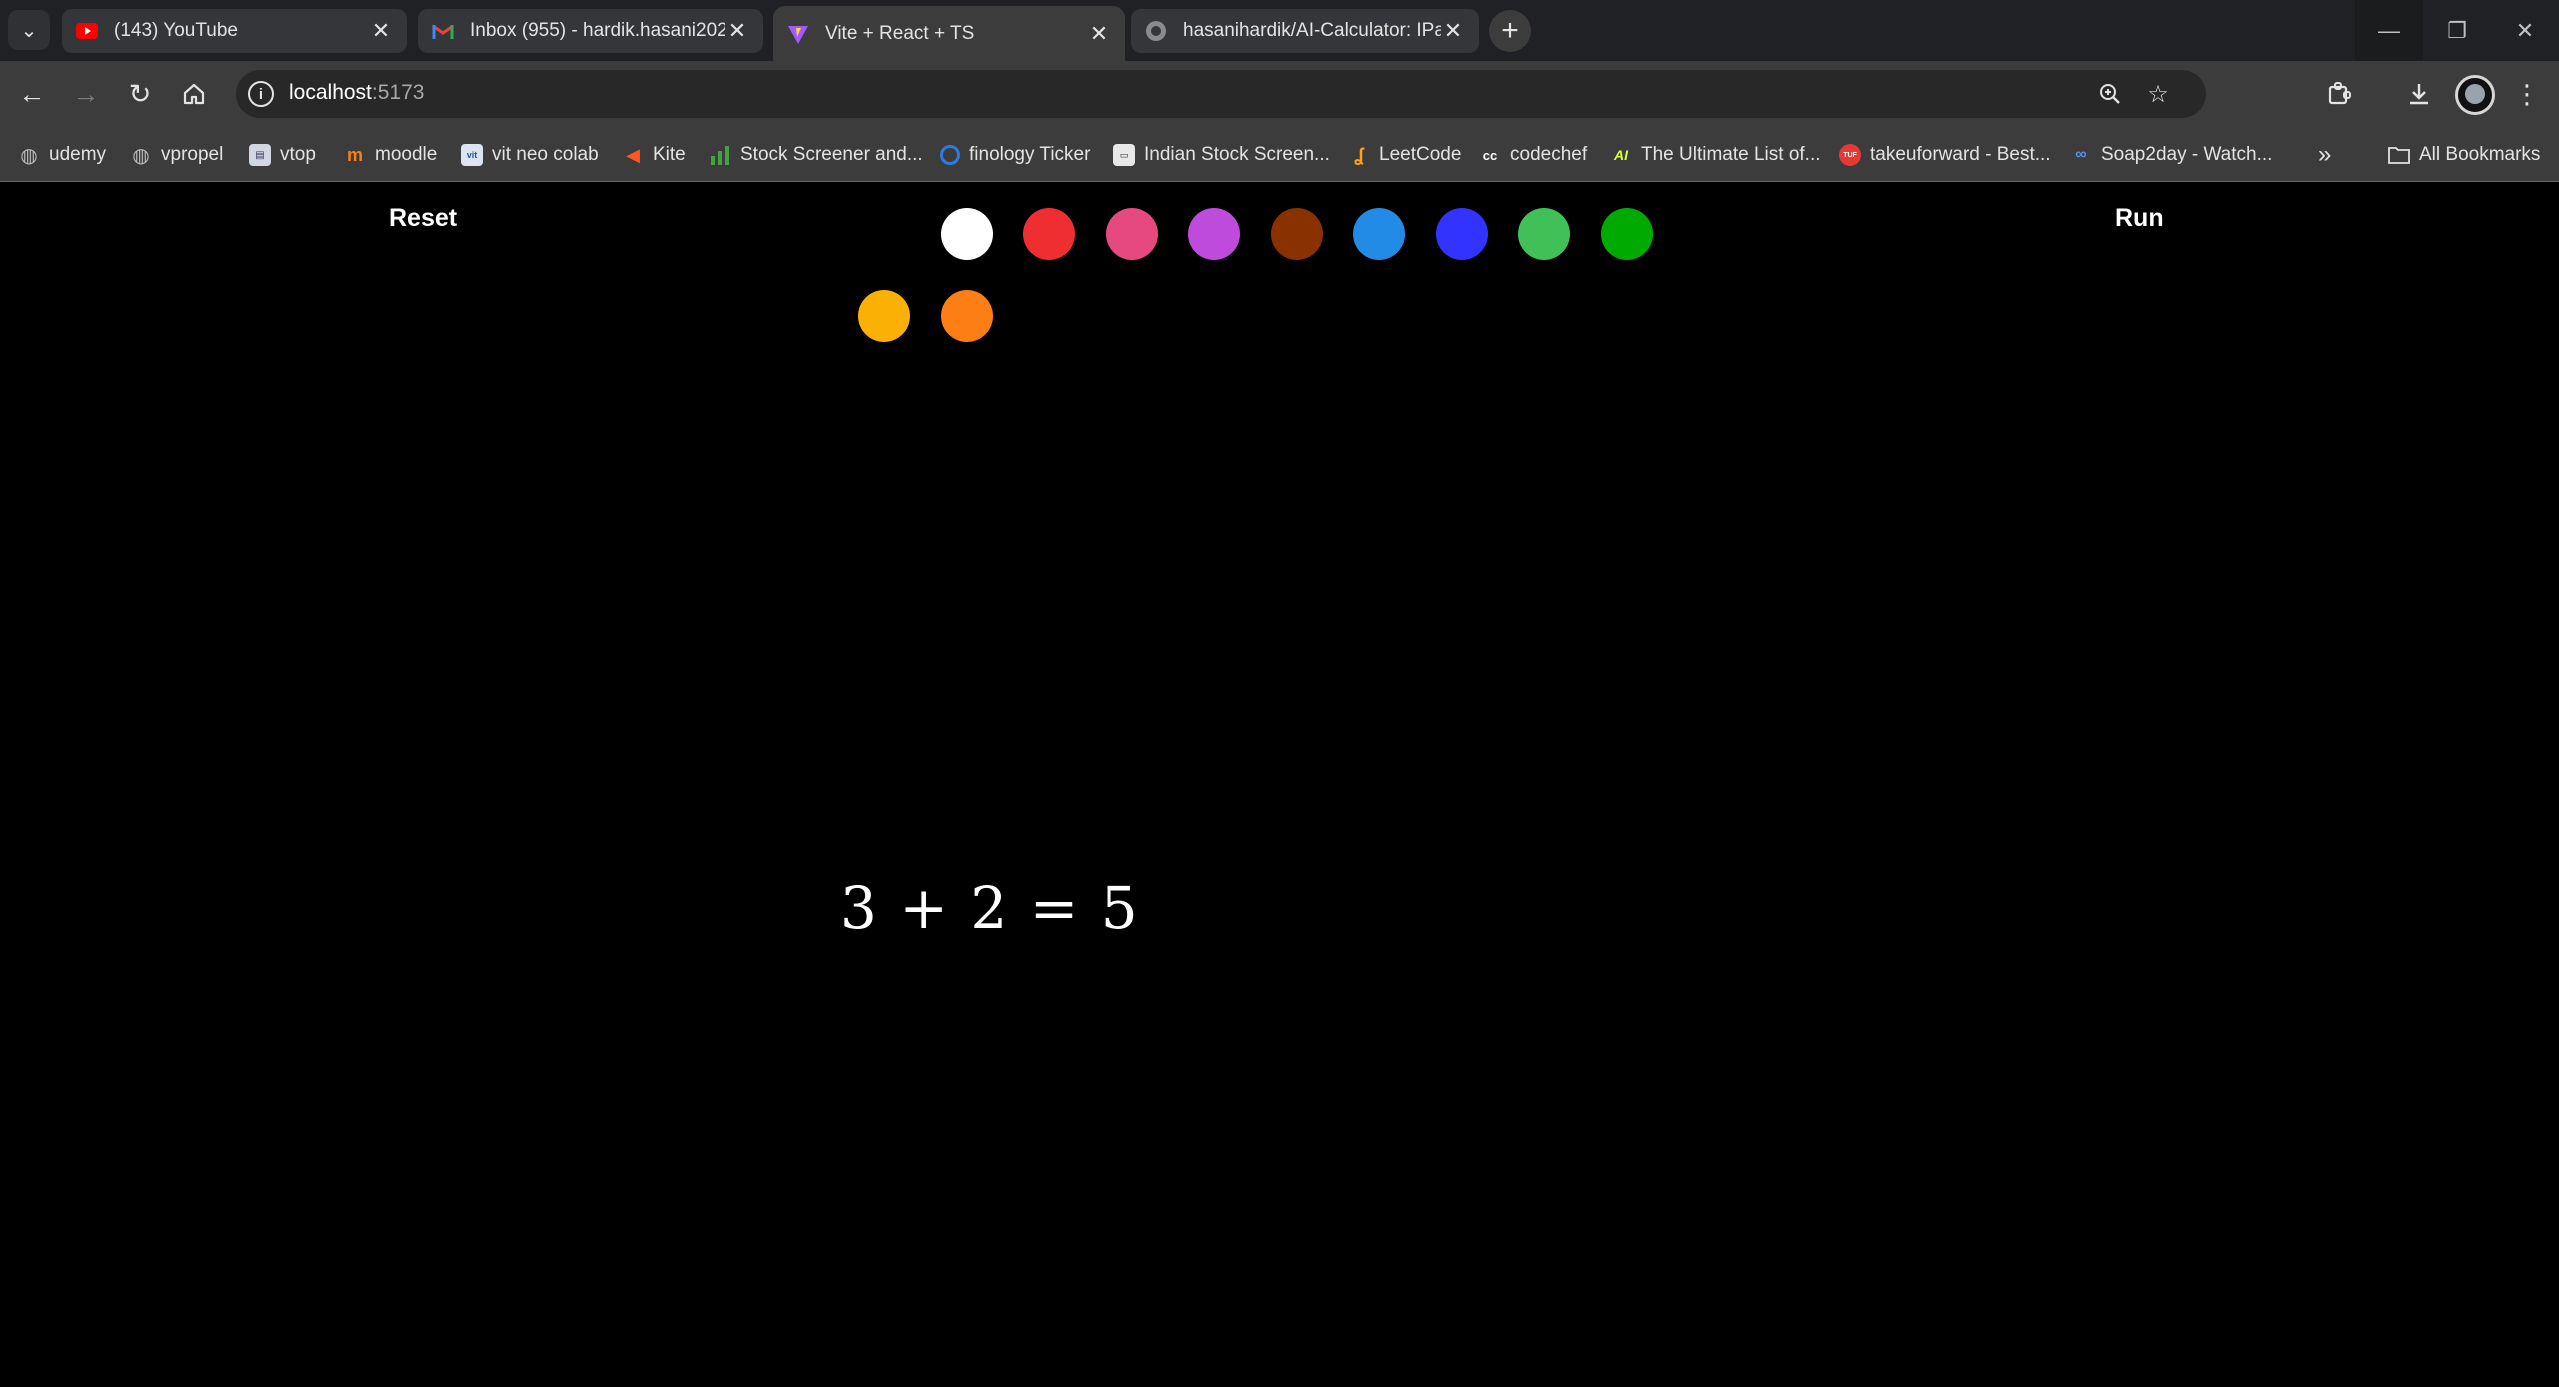  Describe the element at coordinates (1850, 155) in the screenshot. I see `takeuforward-icon: TUF` at that location.